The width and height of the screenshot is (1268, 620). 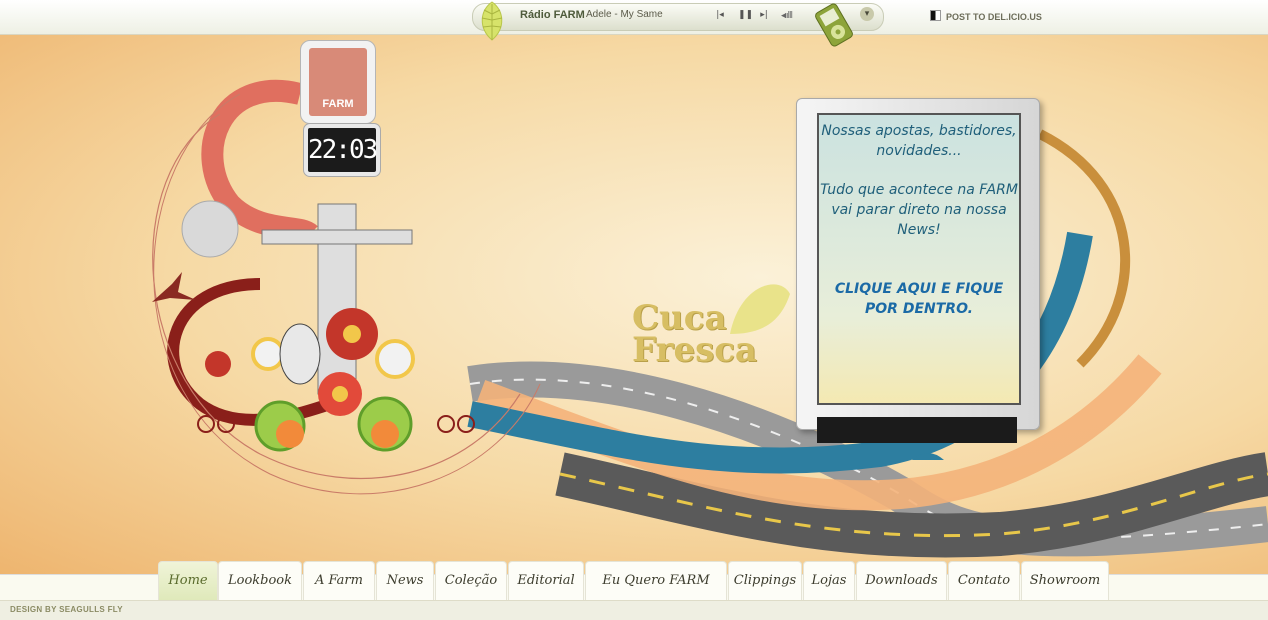 I want to click on ipod-icon, so click(x=834, y=25).